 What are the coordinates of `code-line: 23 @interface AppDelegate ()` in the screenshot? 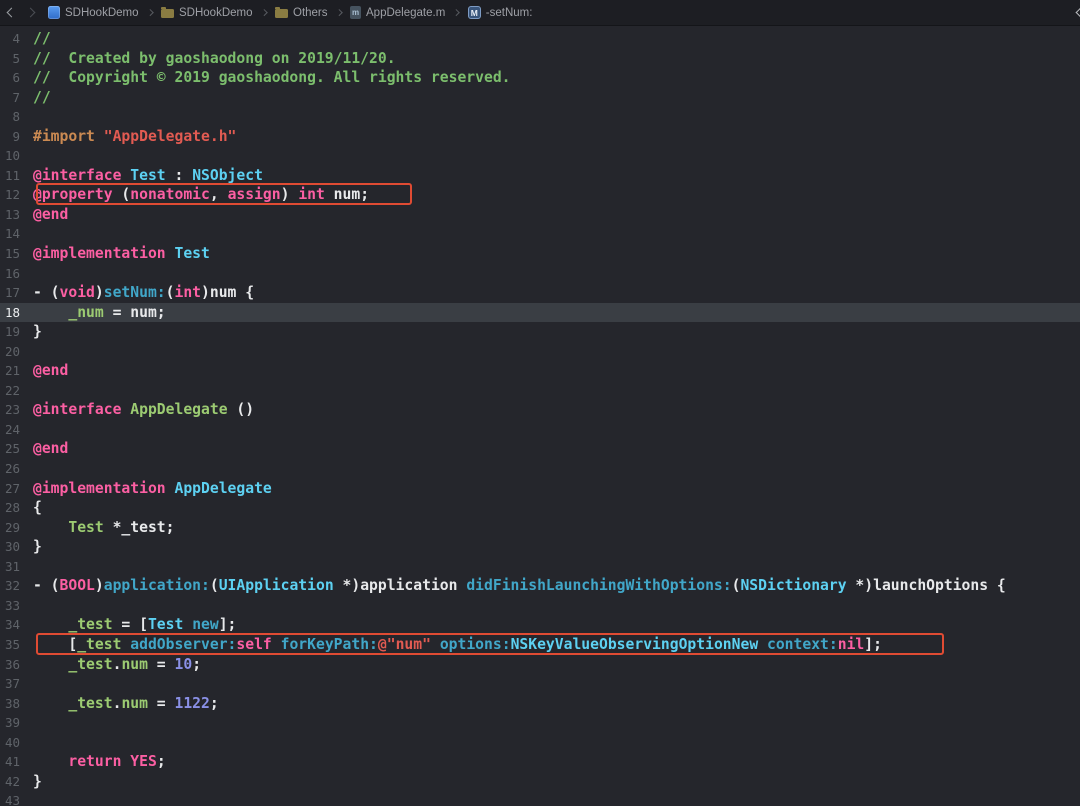 It's located at (540, 410).